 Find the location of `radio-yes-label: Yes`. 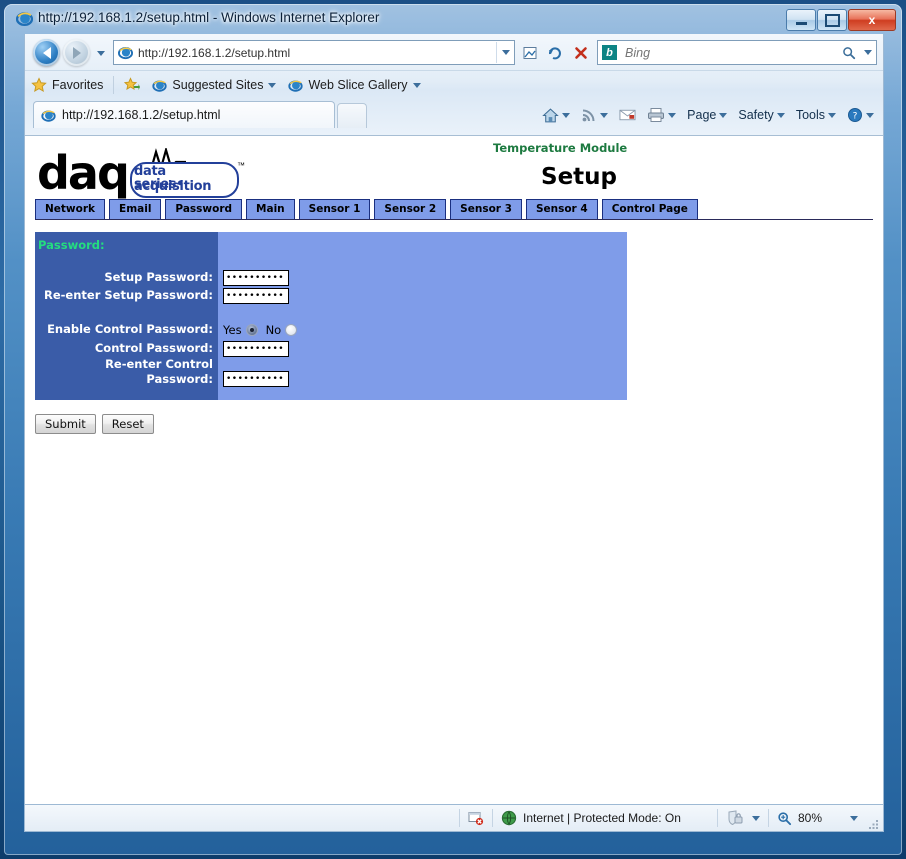

radio-yes-label: Yes is located at coordinates (232, 329).